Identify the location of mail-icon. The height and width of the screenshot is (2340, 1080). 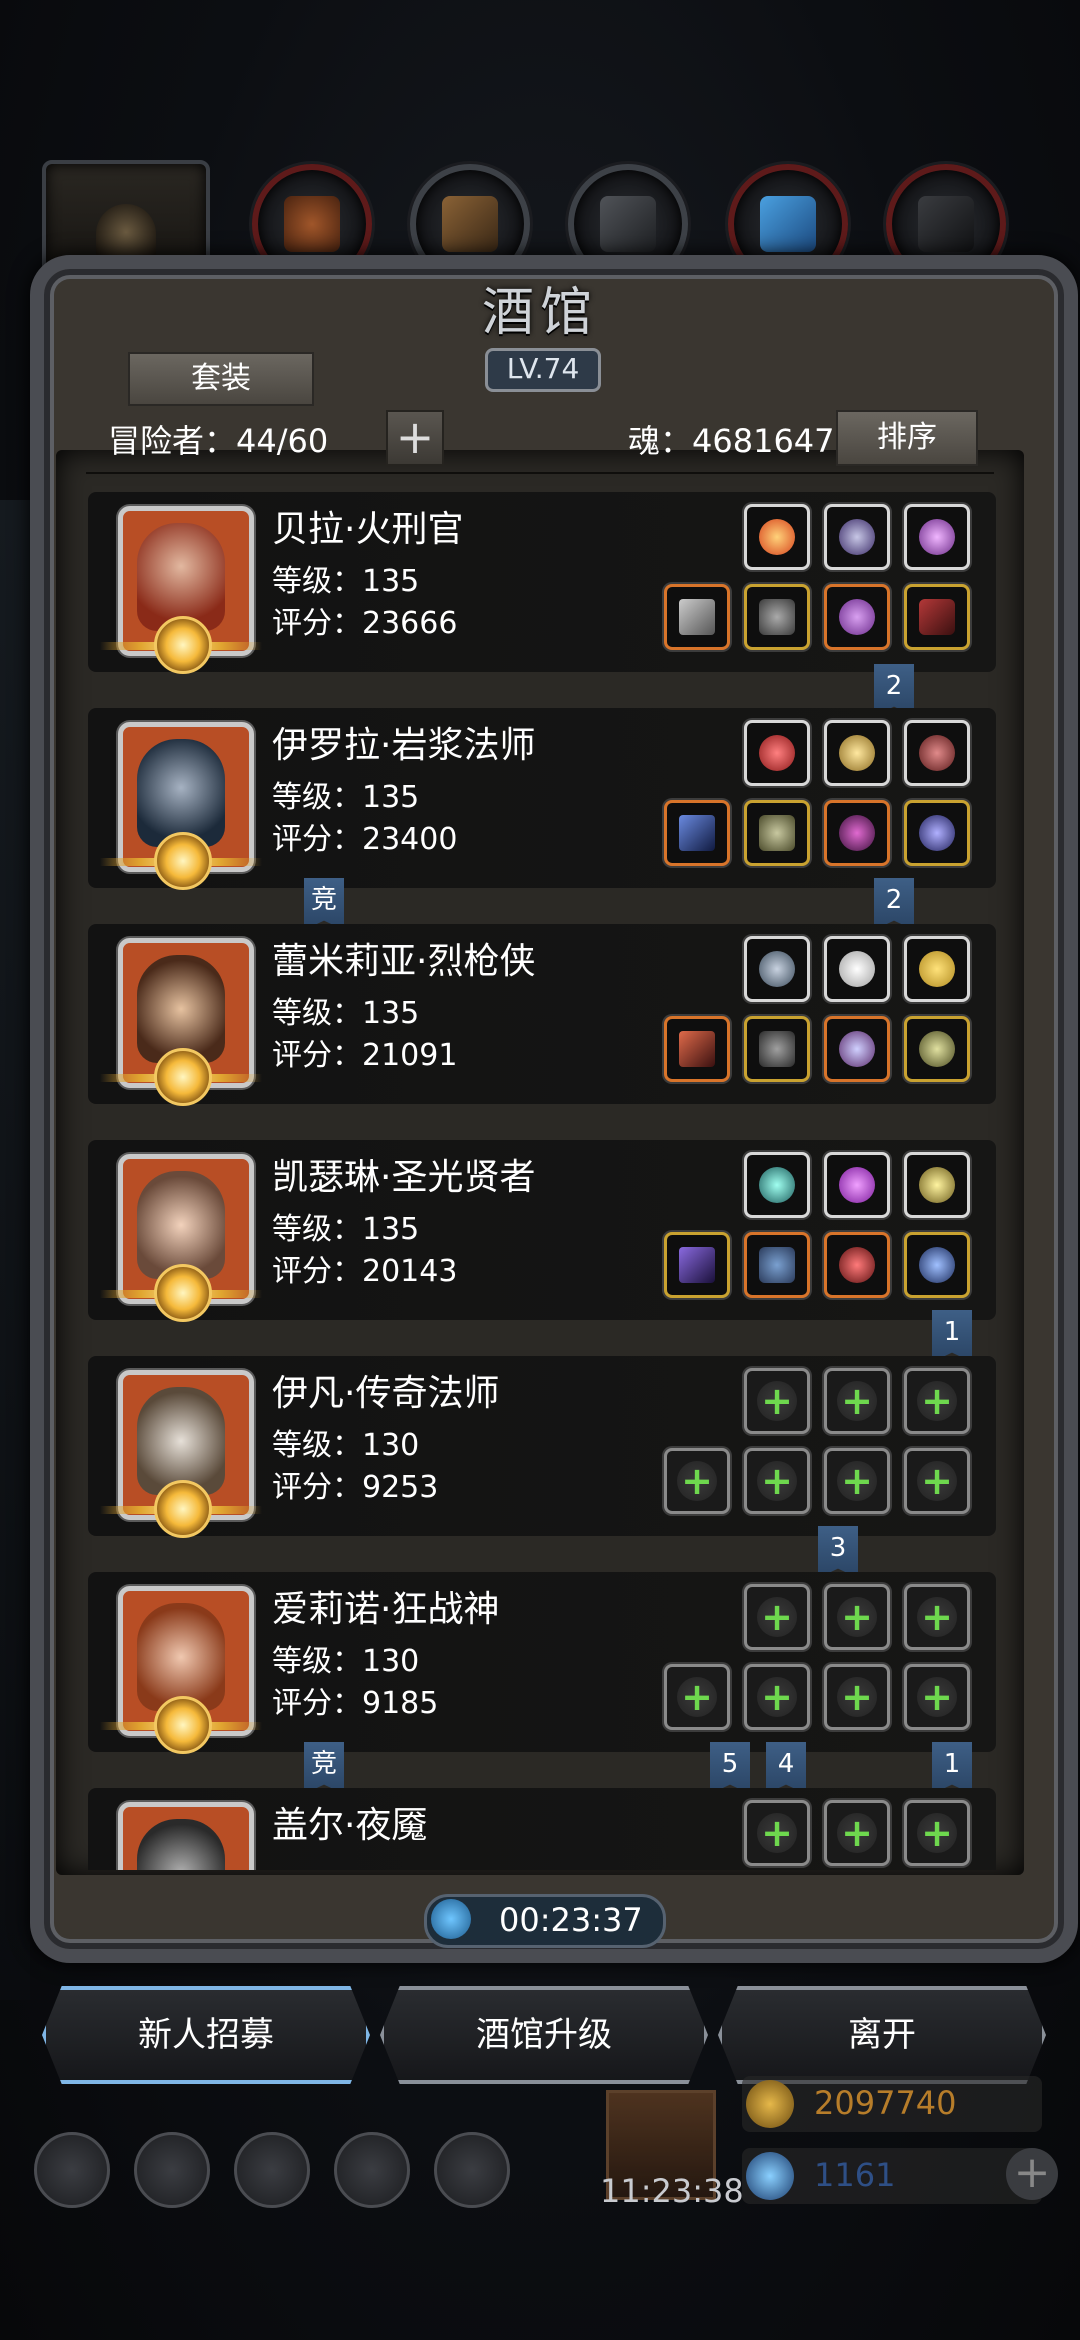
(372, 2170).